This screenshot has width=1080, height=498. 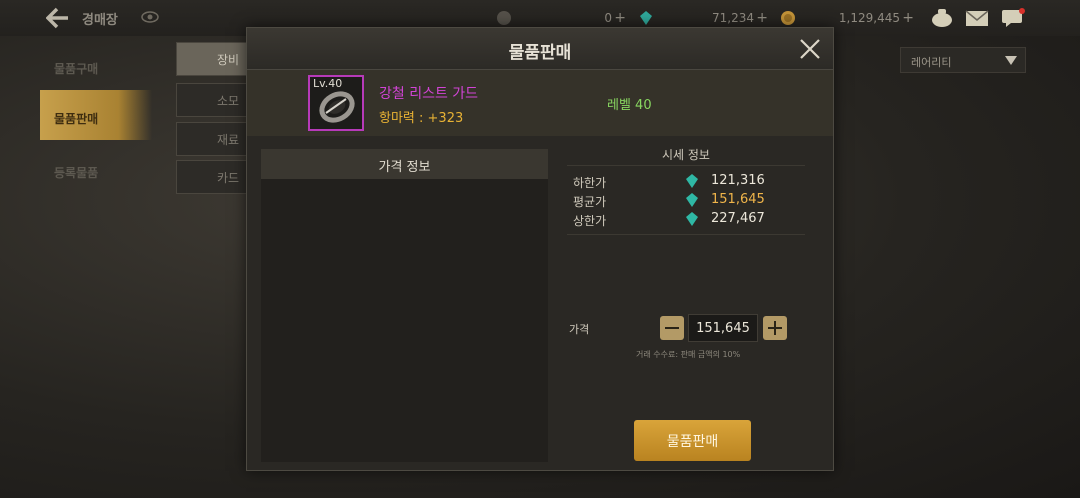 I want to click on item-icon: Lv.40, so click(x=336, y=103).